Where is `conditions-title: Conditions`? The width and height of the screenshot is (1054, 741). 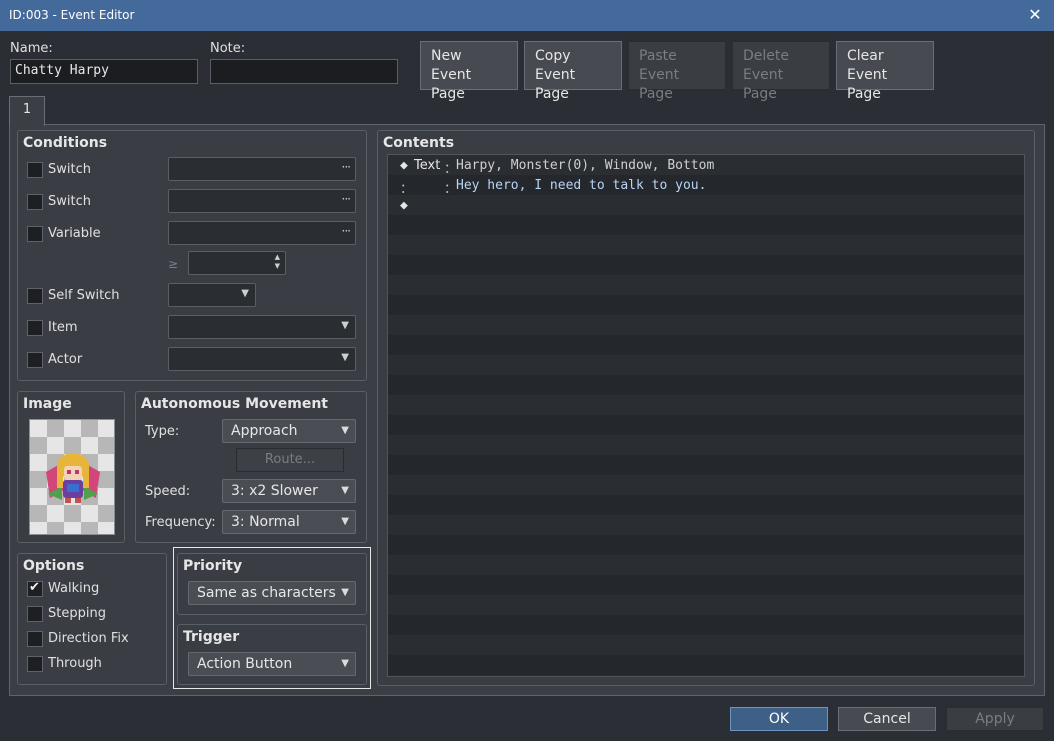 conditions-title: Conditions is located at coordinates (65, 143).